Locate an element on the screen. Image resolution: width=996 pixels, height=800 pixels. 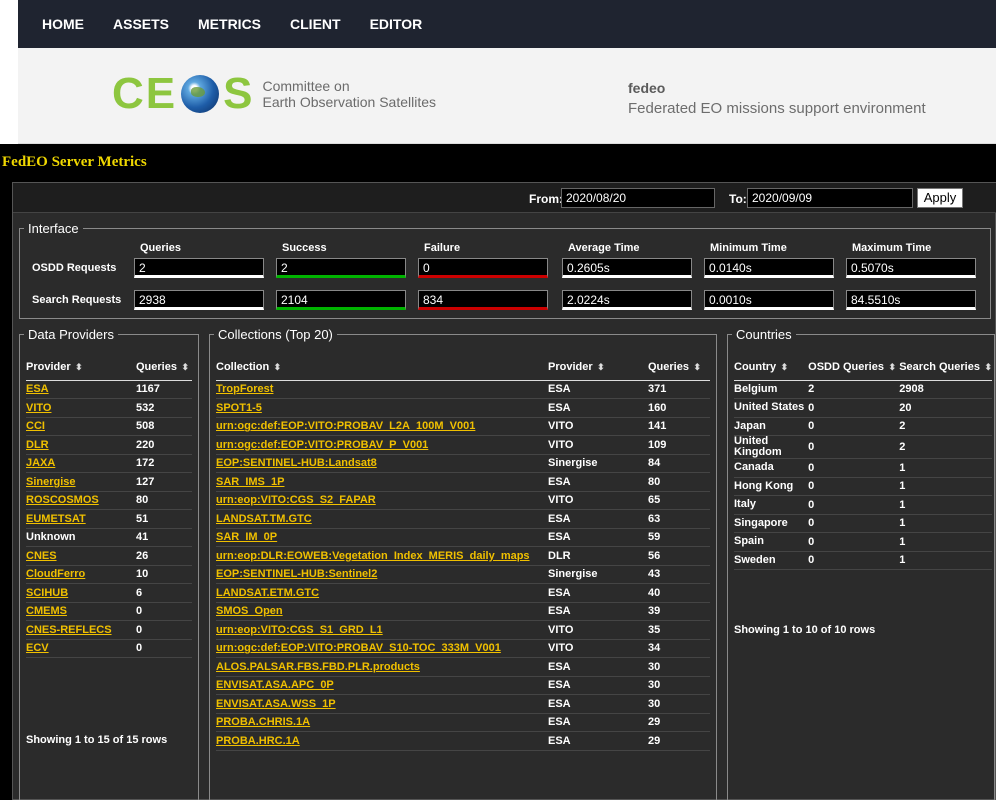
provider-cell: VITO is located at coordinates (598, 426).